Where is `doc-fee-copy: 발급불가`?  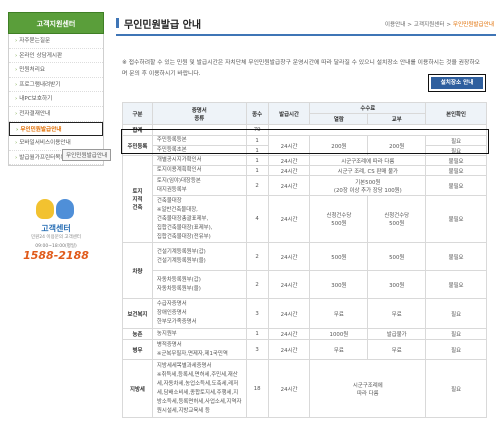
doc-fee-copy: 발급불가 is located at coordinates (397, 334).